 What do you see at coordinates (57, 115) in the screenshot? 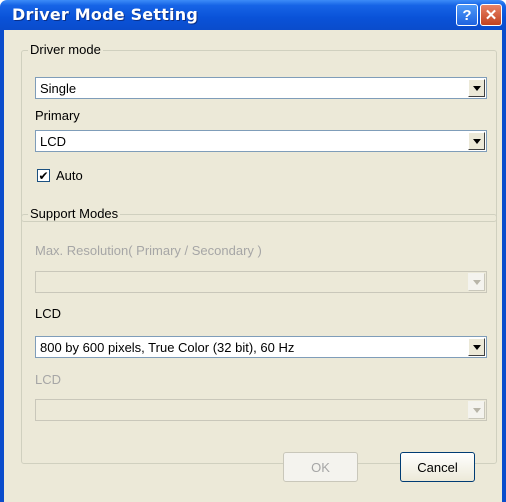
I see `primary-label: Primary` at bounding box center [57, 115].